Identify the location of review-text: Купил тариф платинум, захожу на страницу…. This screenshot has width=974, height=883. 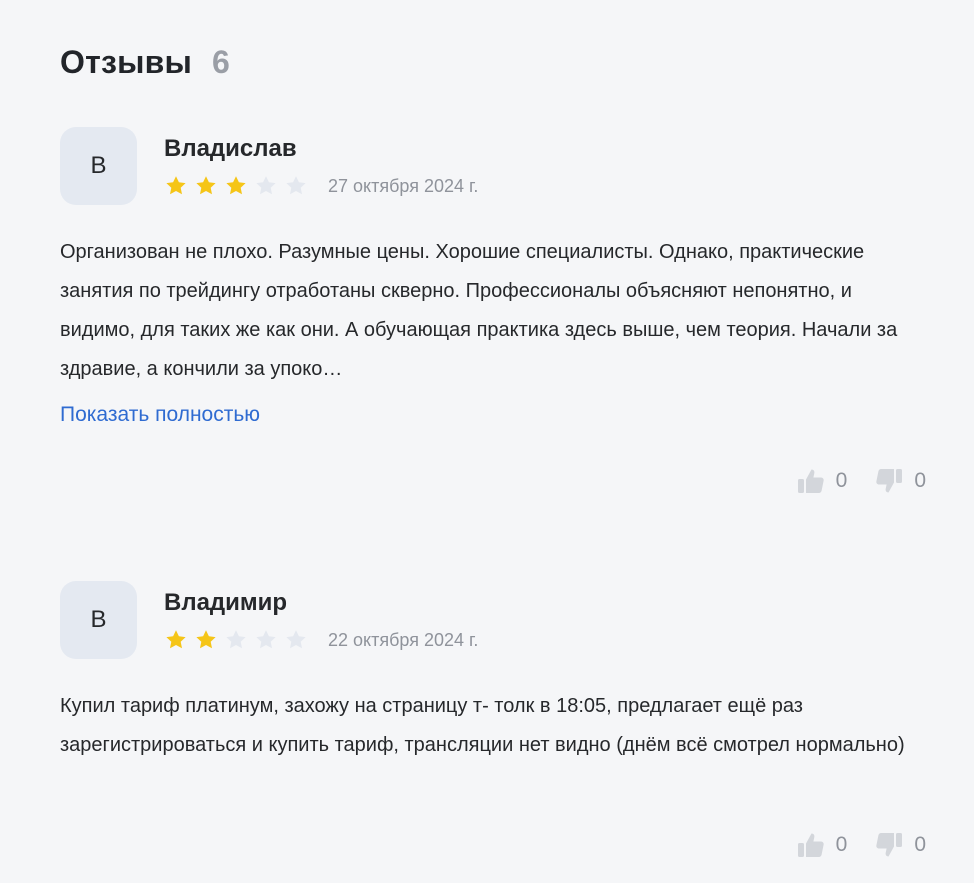
(482, 725).